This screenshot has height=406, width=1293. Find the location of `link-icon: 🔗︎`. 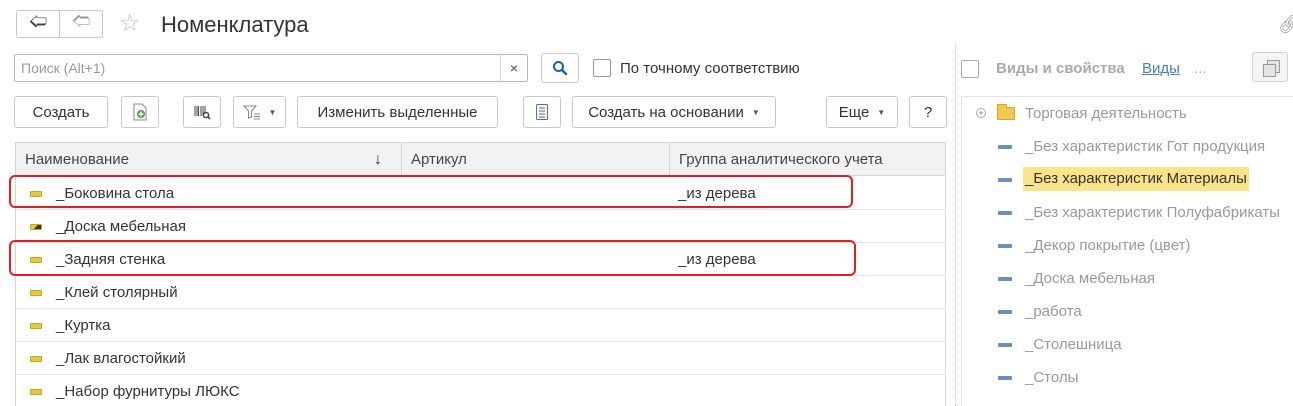

link-icon: 🔗︎ is located at coordinates (1285, 24).